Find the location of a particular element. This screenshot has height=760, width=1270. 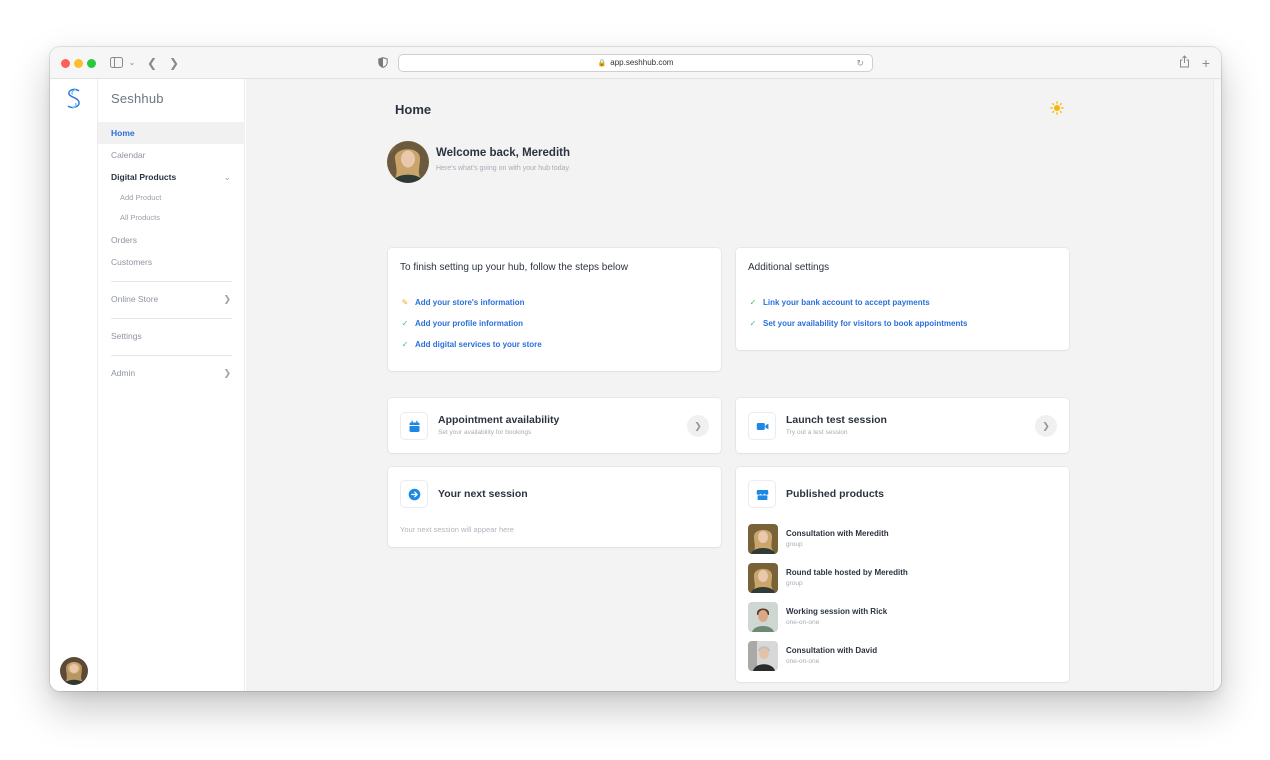

sidebar-item-label: Home is located at coordinates (123, 133).